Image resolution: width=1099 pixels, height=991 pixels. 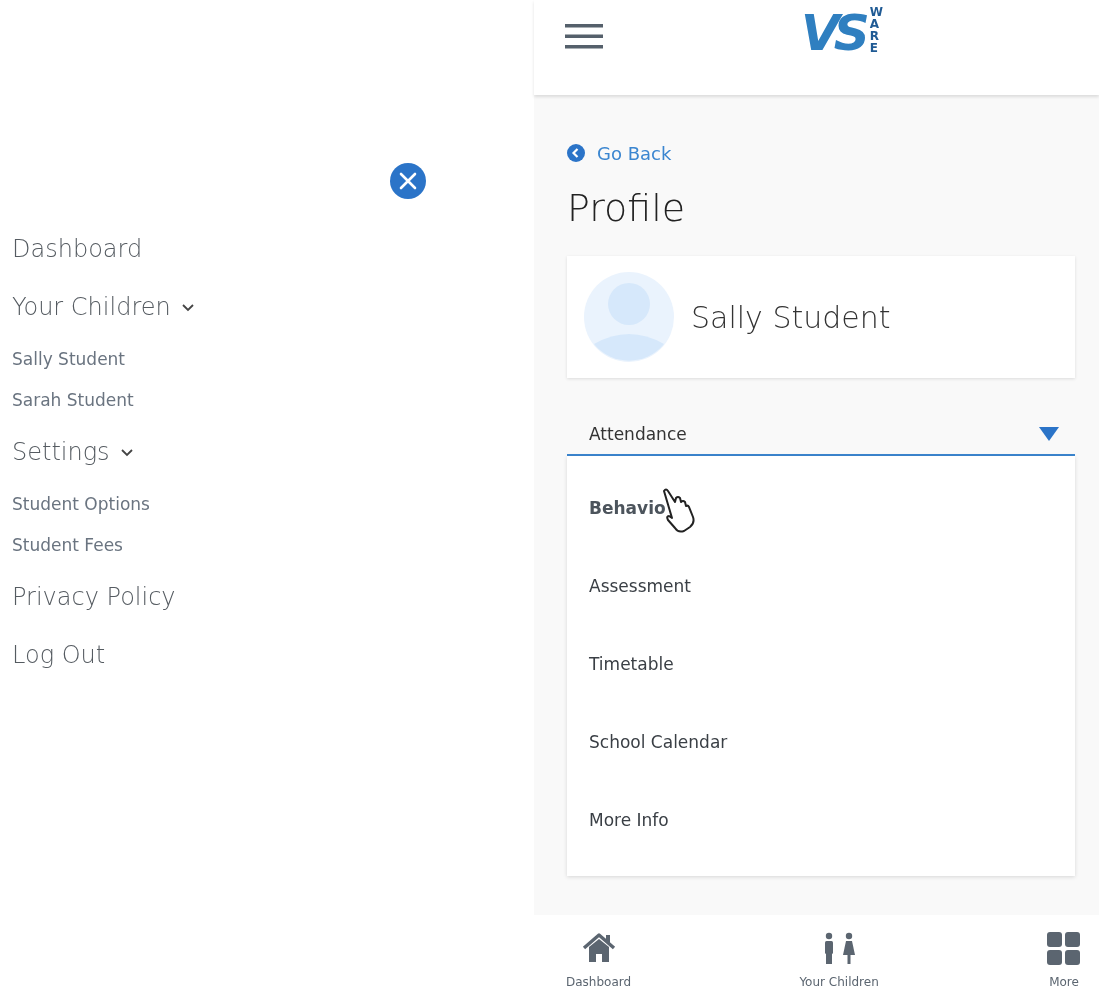 What do you see at coordinates (876, 29) in the screenshot?
I see `logo-wordmark: WARE` at bounding box center [876, 29].